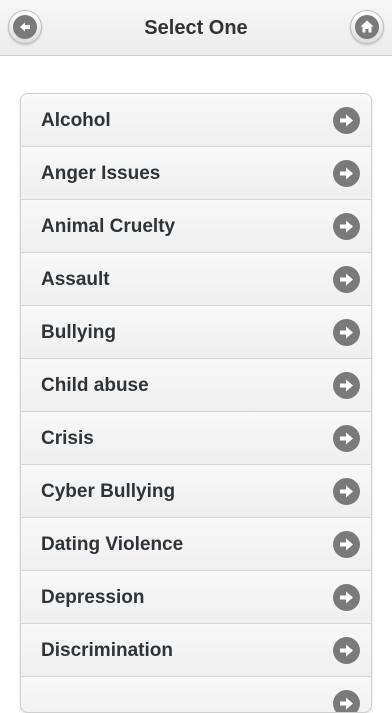  I want to click on list-item-label: Animal Cruelty, so click(108, 226).